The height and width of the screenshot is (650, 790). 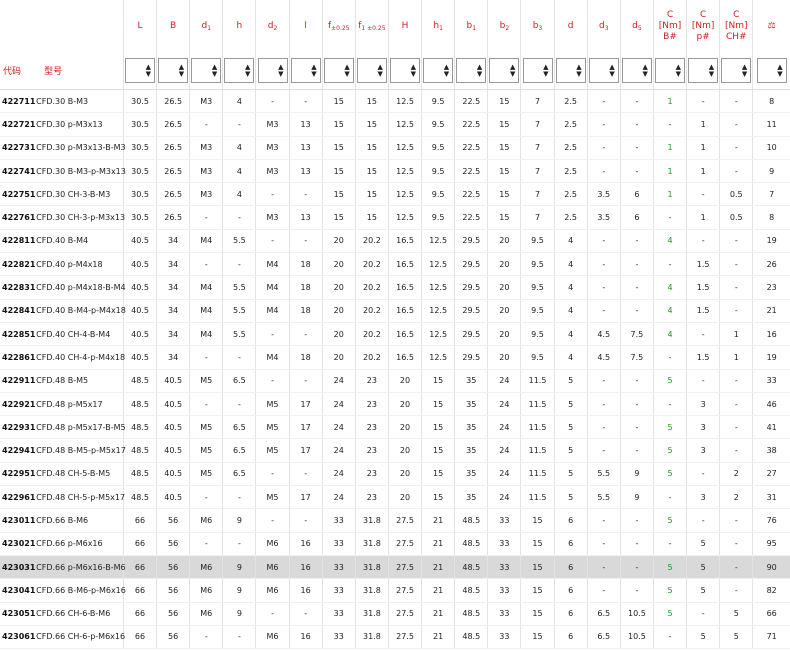 What do you see at coordinates (771, 70) in the screenshot?
I see `filter-select-w: ▲ ▼` at bounding box center [771, 70].